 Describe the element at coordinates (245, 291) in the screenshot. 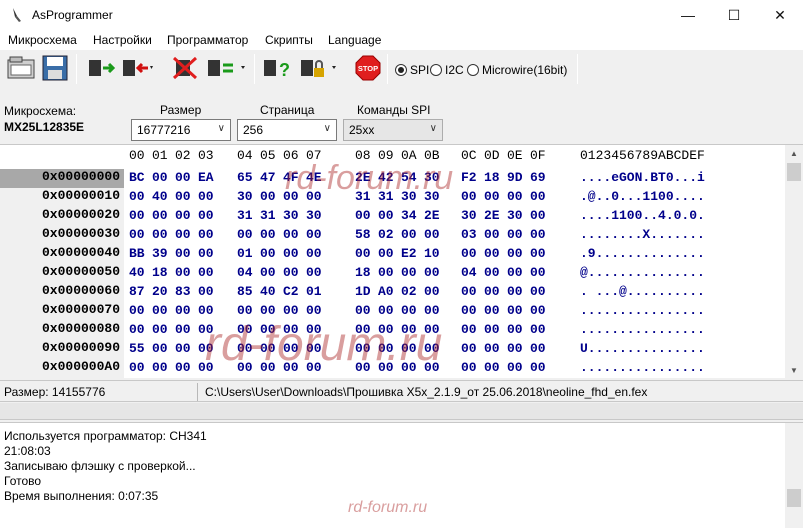

I see `hex-byte: 85` at that location.